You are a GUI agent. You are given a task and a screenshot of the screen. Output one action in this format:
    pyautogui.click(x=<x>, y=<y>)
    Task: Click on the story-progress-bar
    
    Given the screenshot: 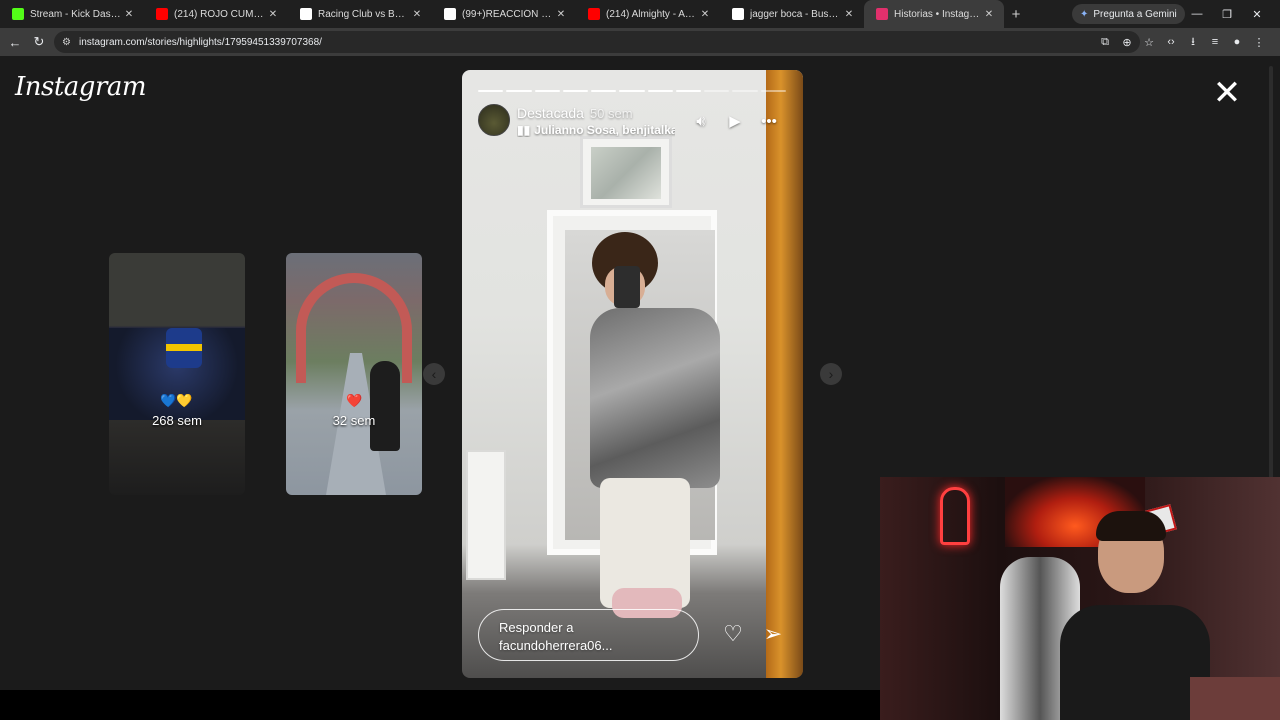 What is the action you would take?
    pyautogui.click(x=632, y=91)
    